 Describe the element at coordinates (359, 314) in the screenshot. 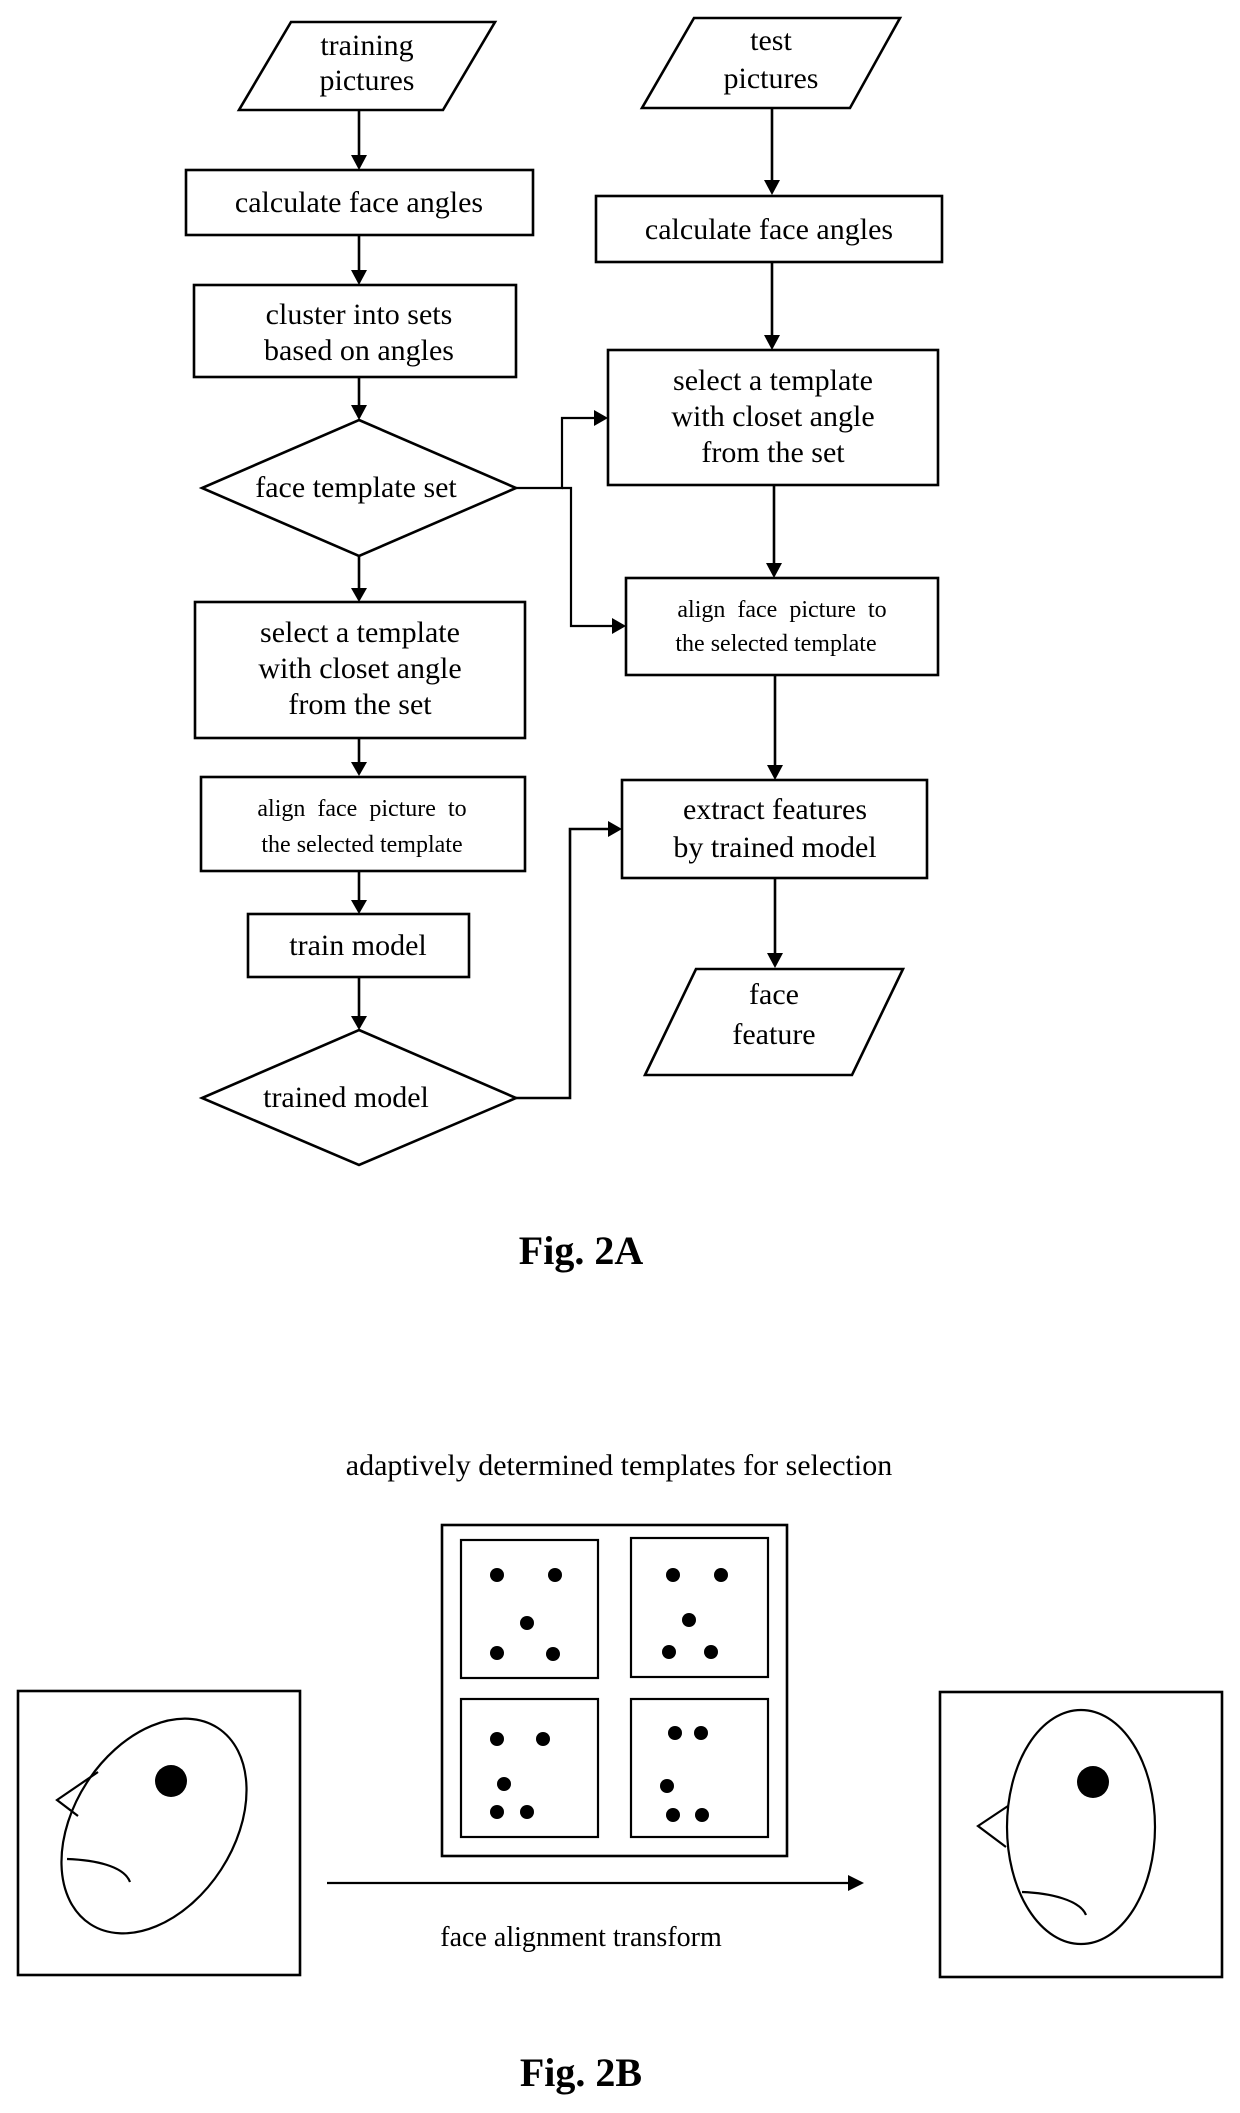

I see `node-text-line: cluster into sets` at that location.